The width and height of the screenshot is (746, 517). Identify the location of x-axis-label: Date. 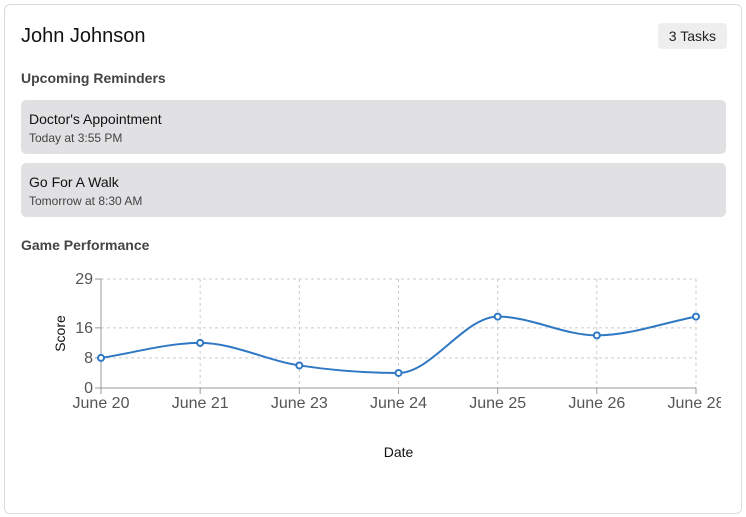
(399, 452).